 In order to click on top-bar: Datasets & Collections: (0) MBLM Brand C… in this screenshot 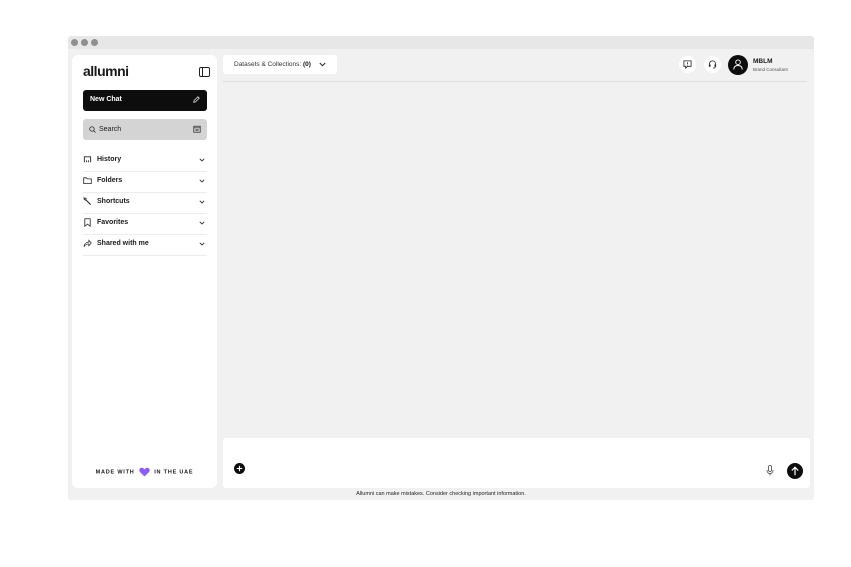, I will do `click(515, 68)`.